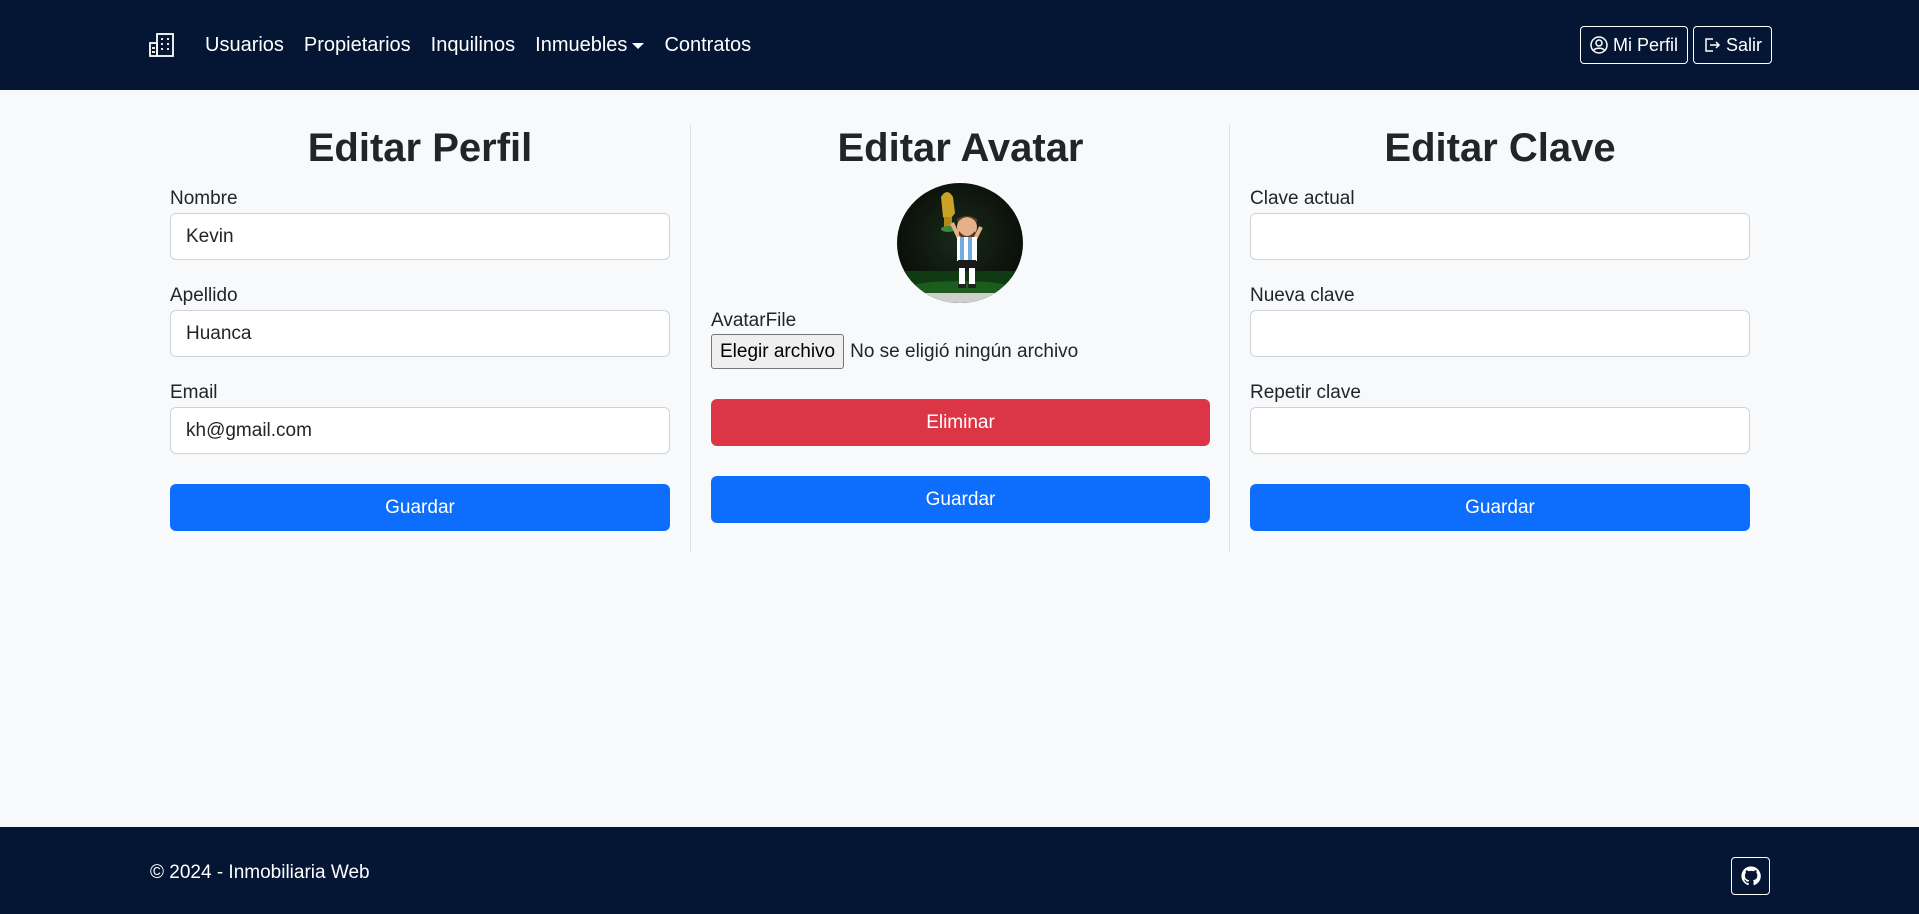 The height and width of the screenshot is (914, 1919). I want to click on save-avatar-button: Guardar, so click(960, 499).